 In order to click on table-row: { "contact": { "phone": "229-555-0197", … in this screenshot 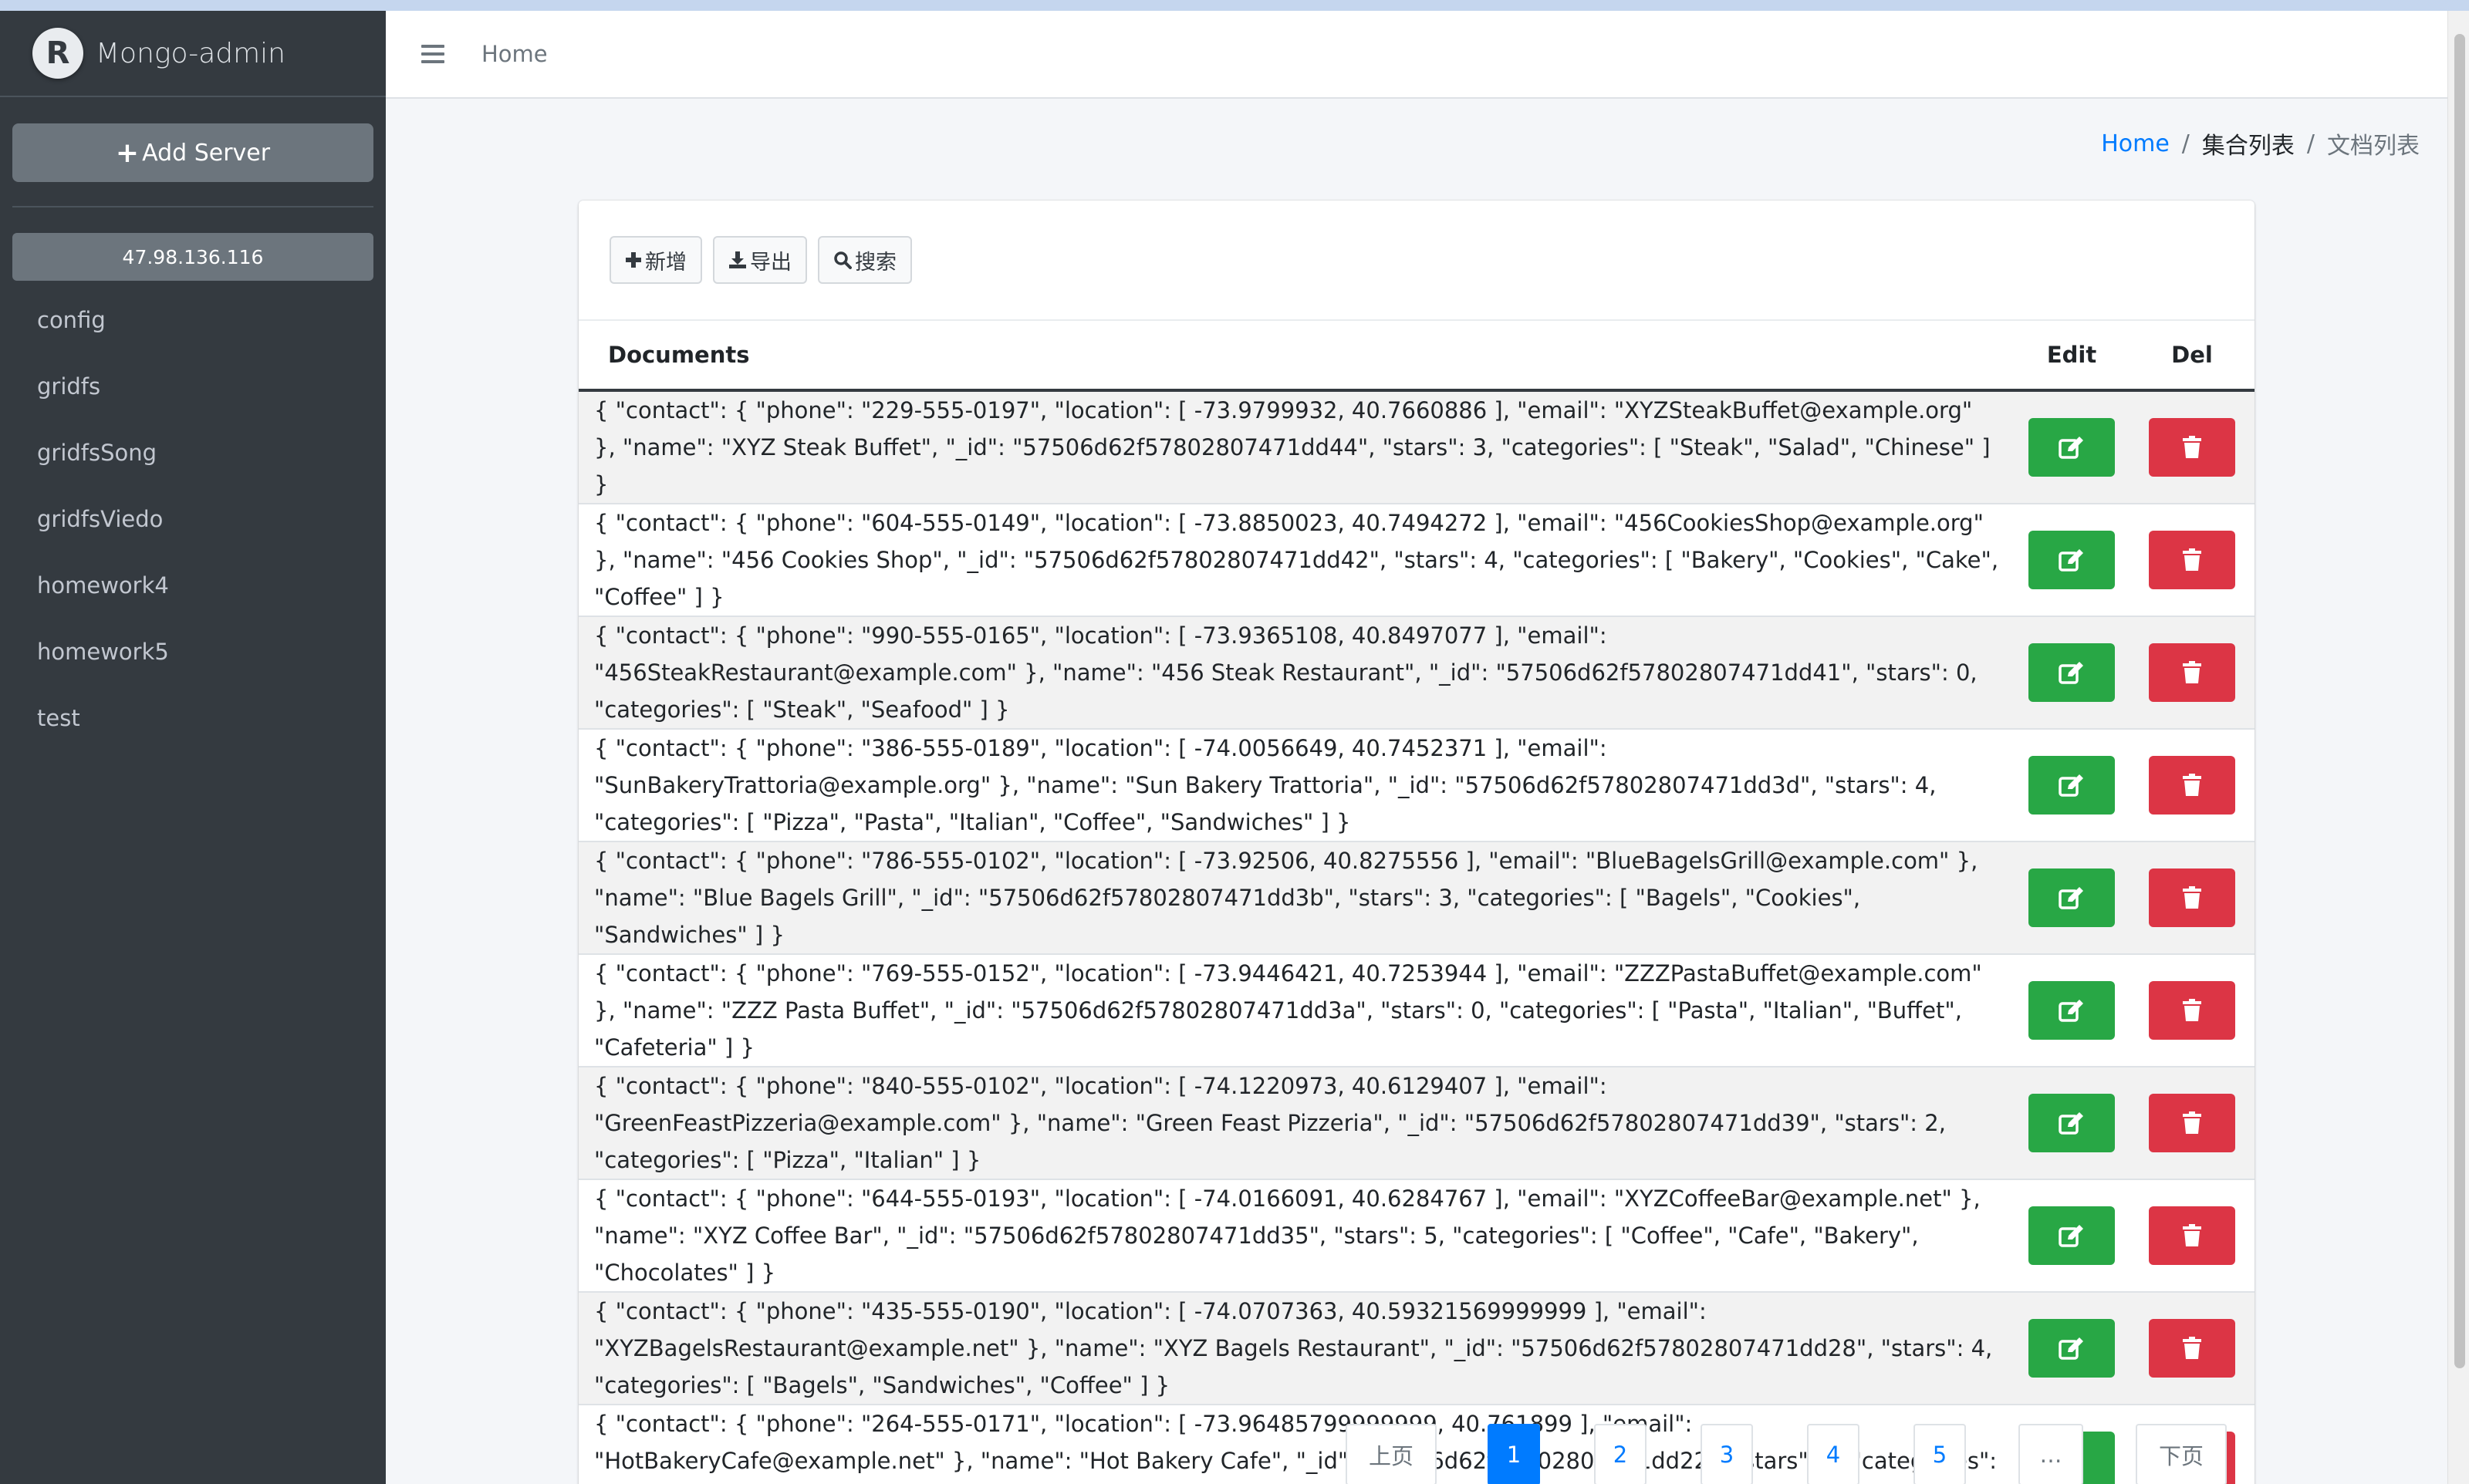, I will do `click(1417, 447)`.